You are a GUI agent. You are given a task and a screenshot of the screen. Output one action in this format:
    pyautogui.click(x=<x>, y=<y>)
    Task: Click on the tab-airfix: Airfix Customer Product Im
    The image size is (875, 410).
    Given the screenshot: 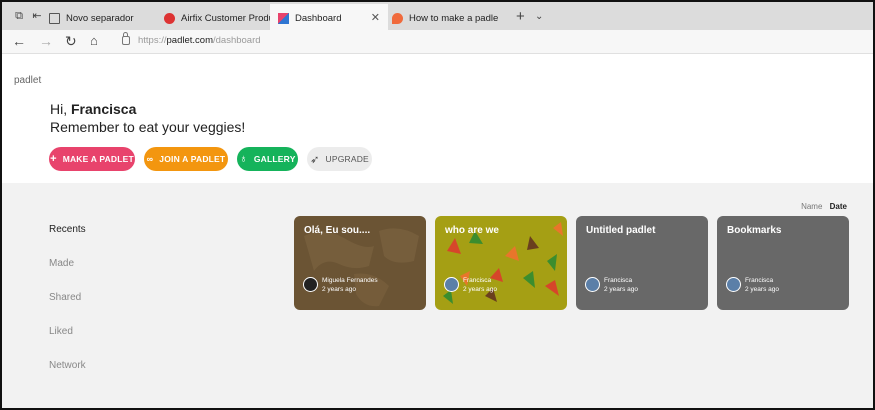 What is the action you would take?
    pyautogui.click(x=217, y=18)
    